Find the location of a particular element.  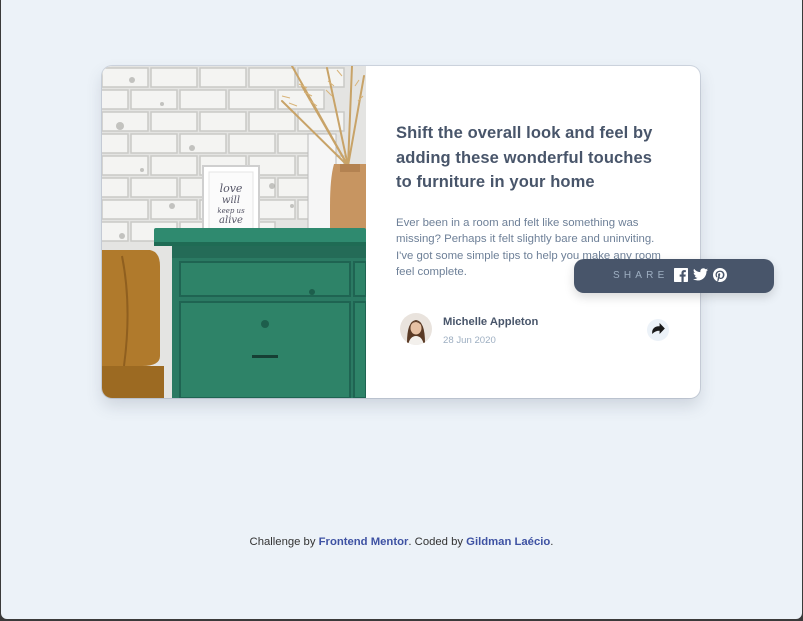

share-button is located at coordinates (658, 330).